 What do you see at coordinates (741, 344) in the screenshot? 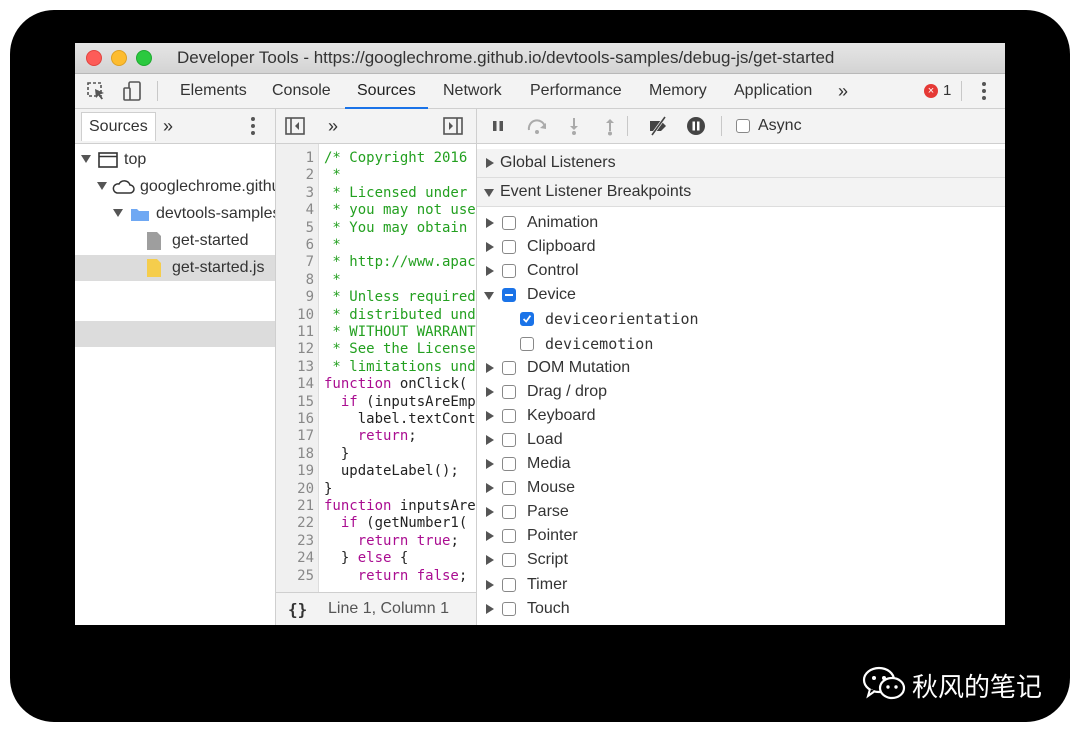
I see `breakpoint-item-devicemotion: devicemotion` at bounding box center [741, 344].